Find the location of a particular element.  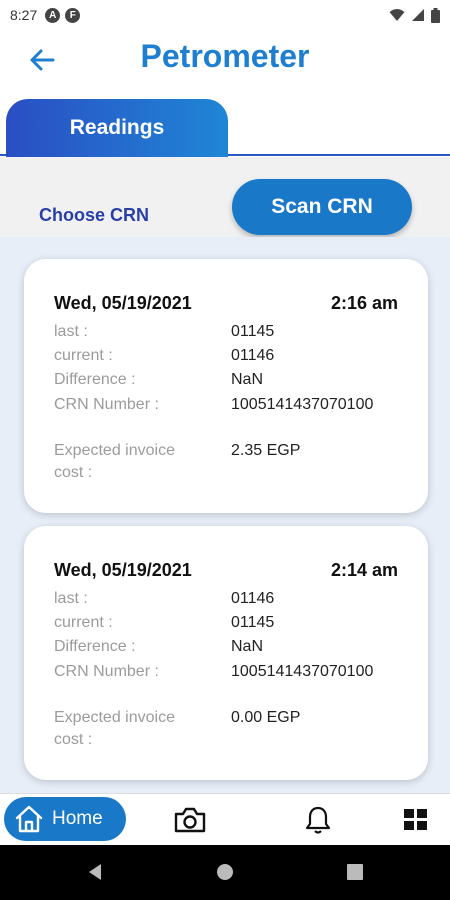

choose-crn-link: Choose CRN is located at coordinates (94, 215).